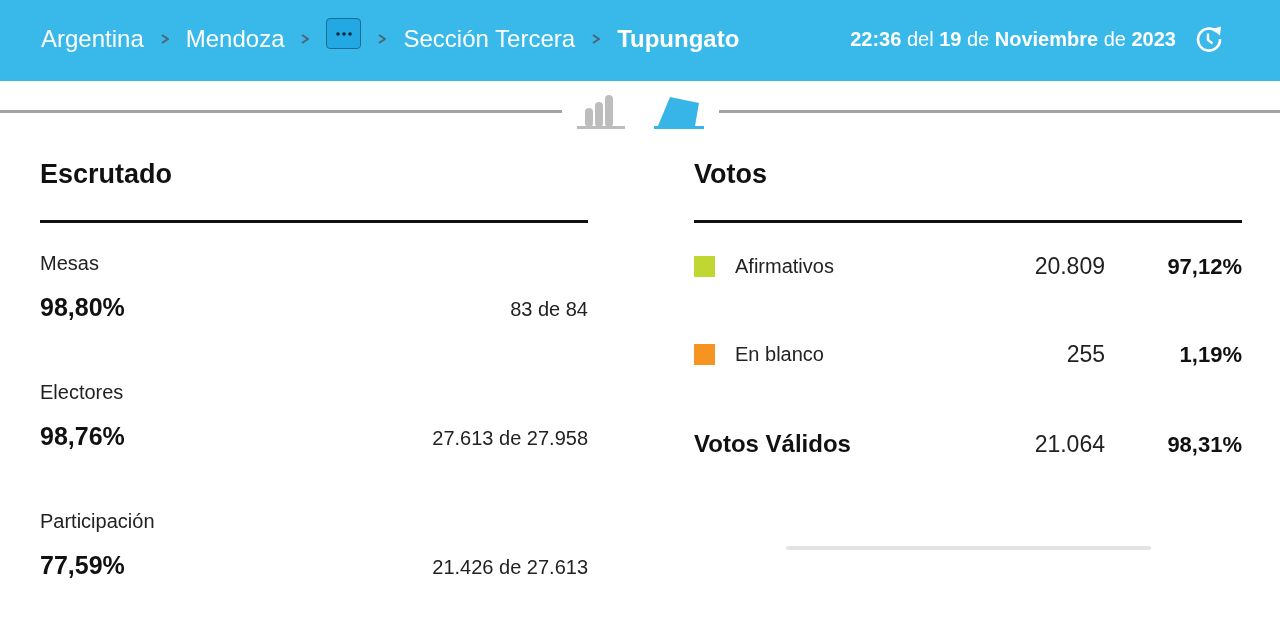 The image size is (1280, 626). Describe the element at coordinates (1210, 354) in the screenshot. I see `vote-percent: 1,19%` at that location.